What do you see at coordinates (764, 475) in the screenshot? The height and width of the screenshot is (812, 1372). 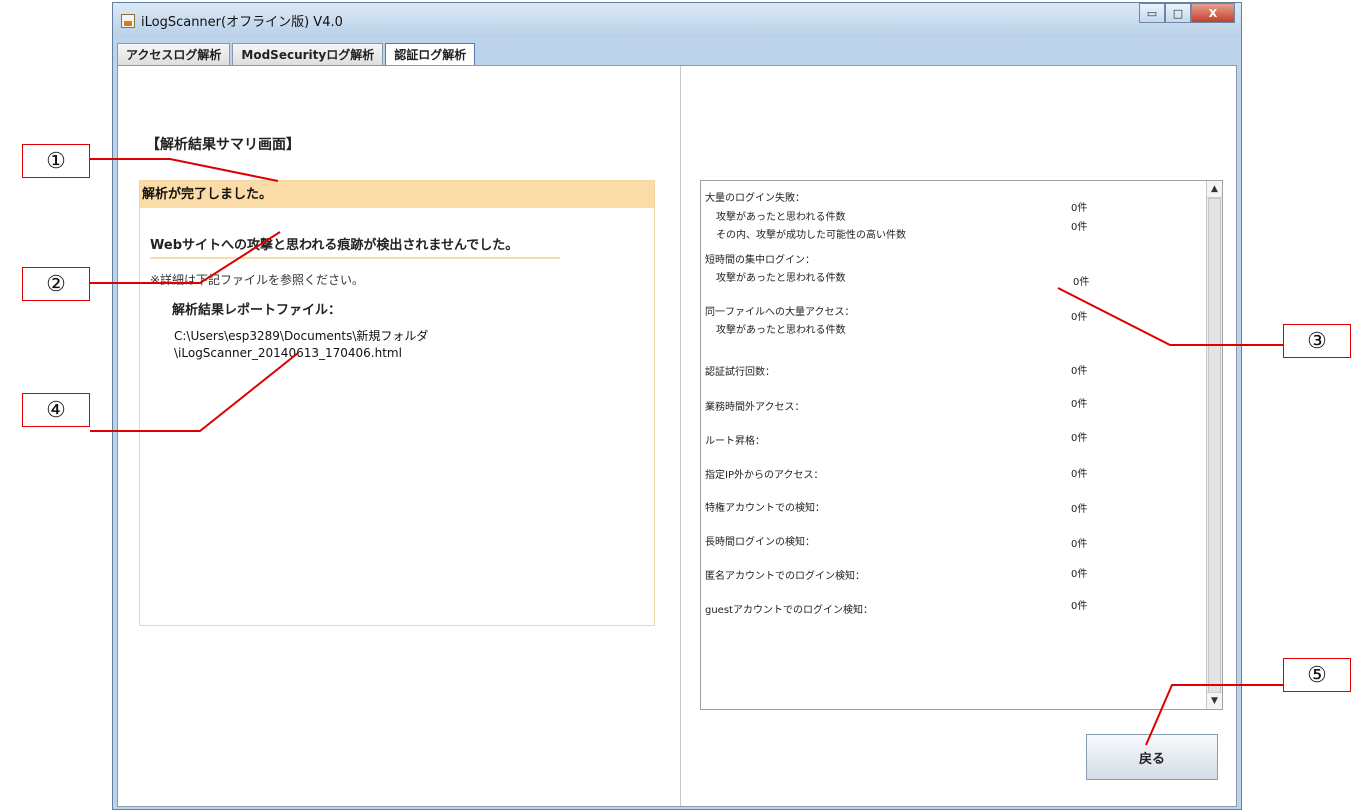 I see `stat-non-designated-ip-label: 指定IP外からのアクセス：` at bounding box center [764, 475].